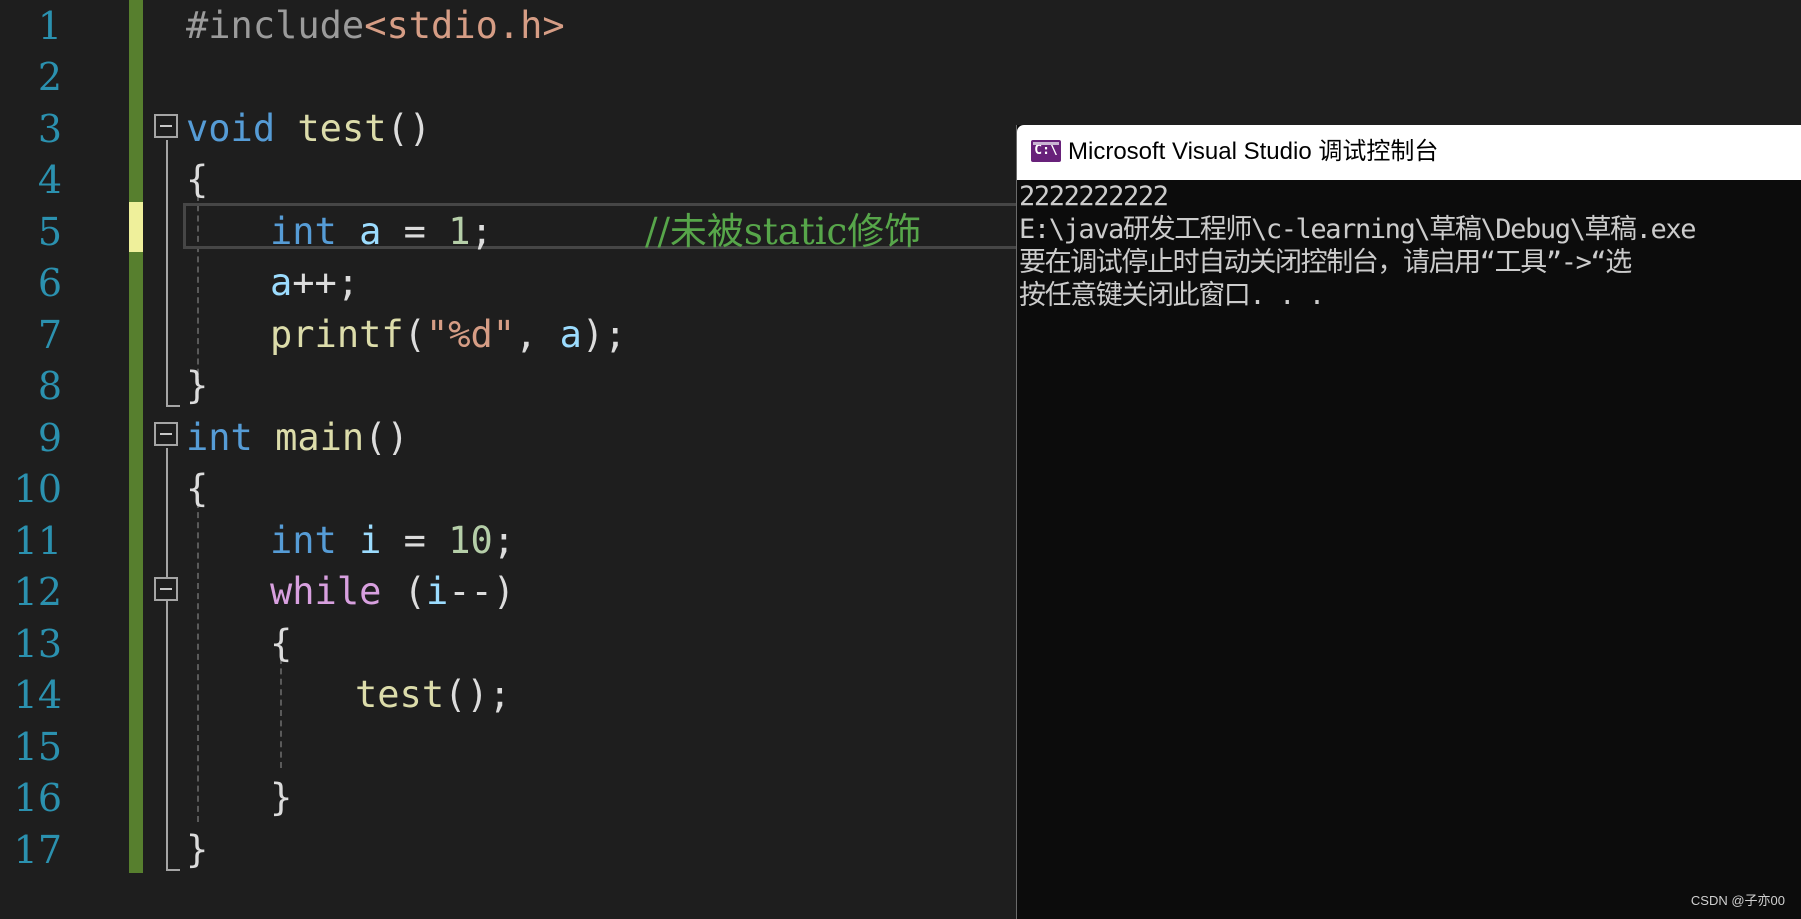 The width and height of the screenshot is (1801, 919). What do you see at coordinates (37, 592) in the screenshot?
I see `line-number: 12` at bounding box center [37, 592].